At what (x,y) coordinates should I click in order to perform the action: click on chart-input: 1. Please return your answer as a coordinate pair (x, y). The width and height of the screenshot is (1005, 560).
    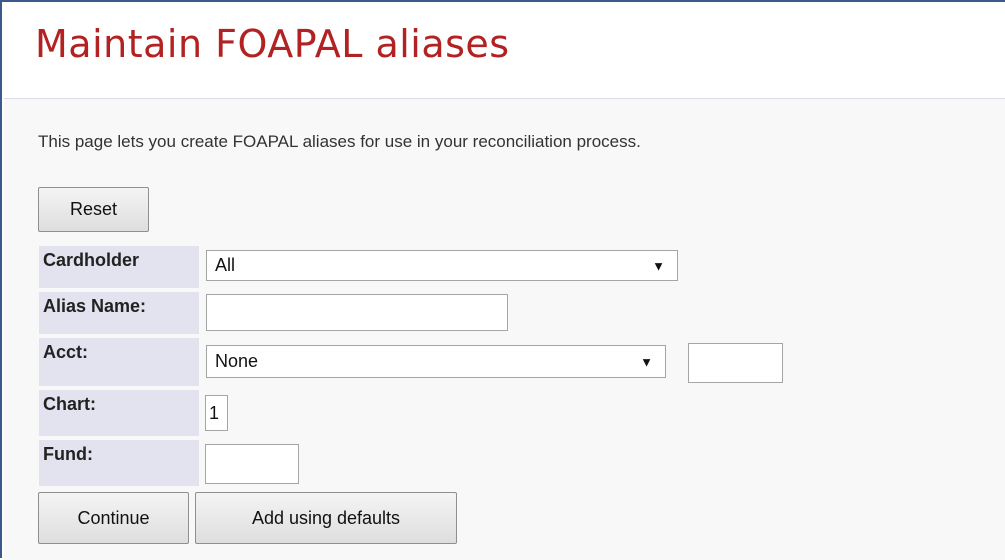
    Looking at the image, I should click on (216, 413).